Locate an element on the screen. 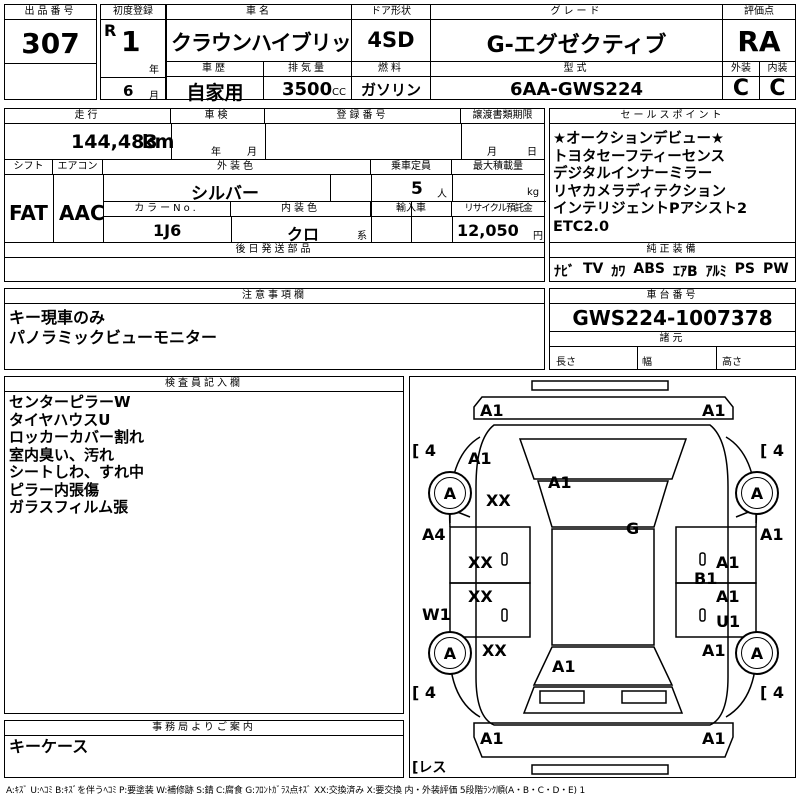  displacement-box: 排気量 3500 CC is located at coordinates (307, 80).